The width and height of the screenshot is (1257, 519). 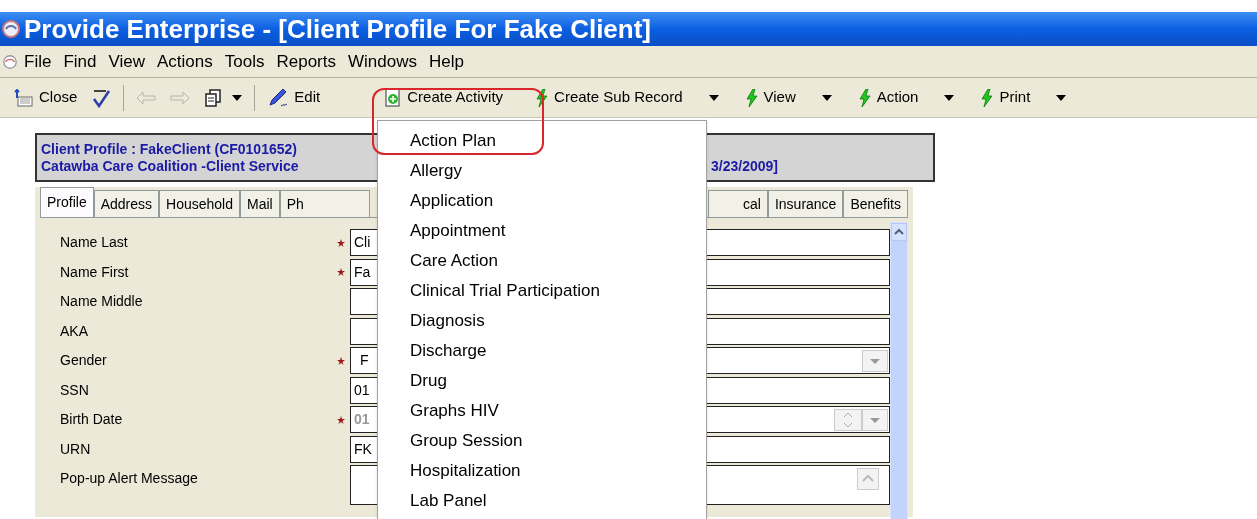 What do you see at coordinates (94, 272) in the screenshot?
I see `field-label: Name First` at bounding box center [94, 272].